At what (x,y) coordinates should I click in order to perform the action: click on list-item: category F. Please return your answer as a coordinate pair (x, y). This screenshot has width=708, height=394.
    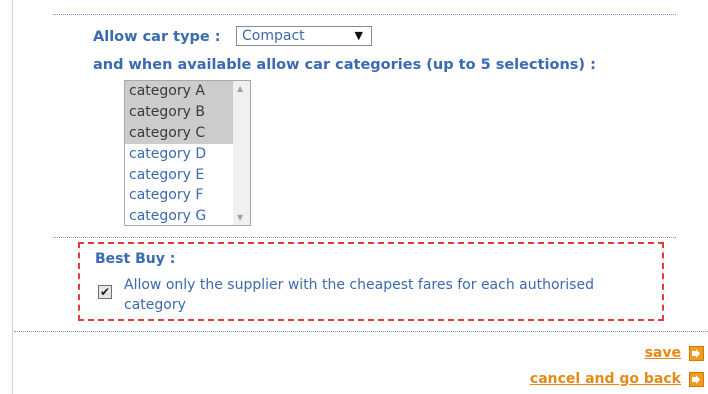
    Looking at the image, I should click on (179, 195).